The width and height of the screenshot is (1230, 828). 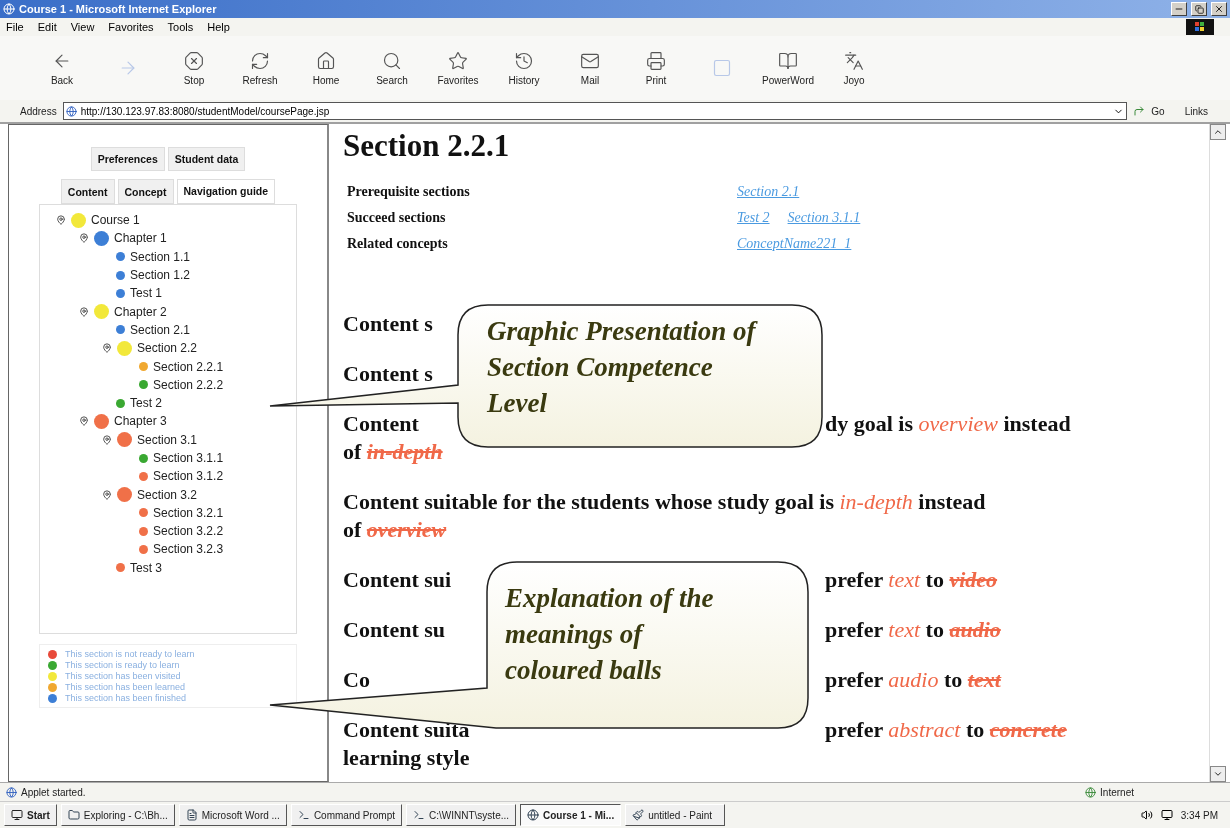 What do you see at coordinates (948, 424) in the screenshot?
I see `content-text: dy goal is overview instead` at bounding box center [948, 424].